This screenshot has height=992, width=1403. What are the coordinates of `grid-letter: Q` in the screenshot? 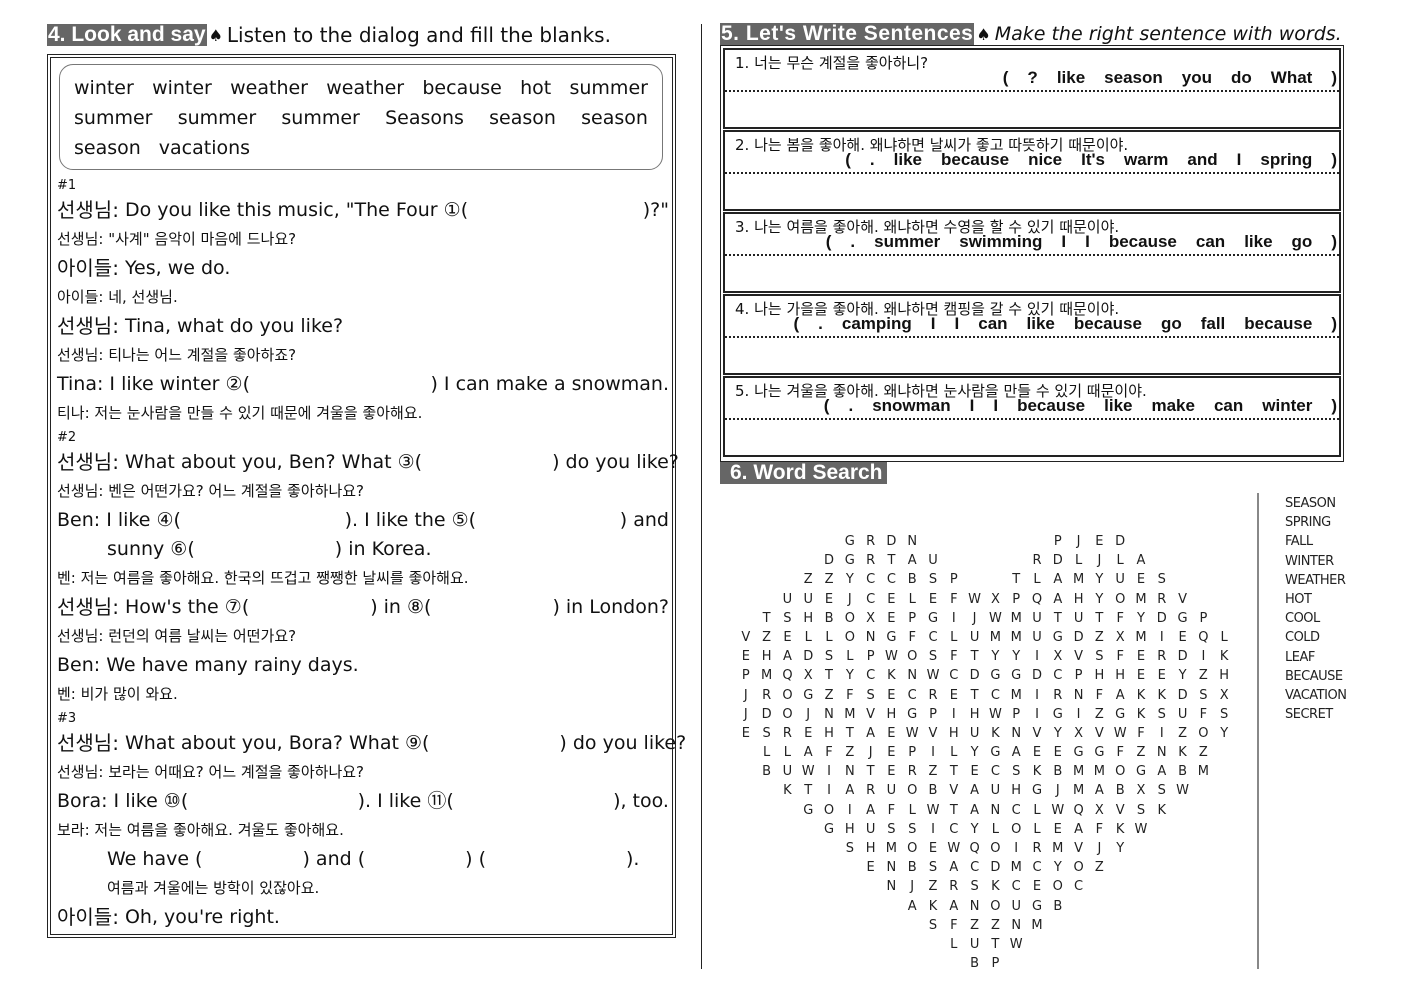 It's located at (1037, 599).